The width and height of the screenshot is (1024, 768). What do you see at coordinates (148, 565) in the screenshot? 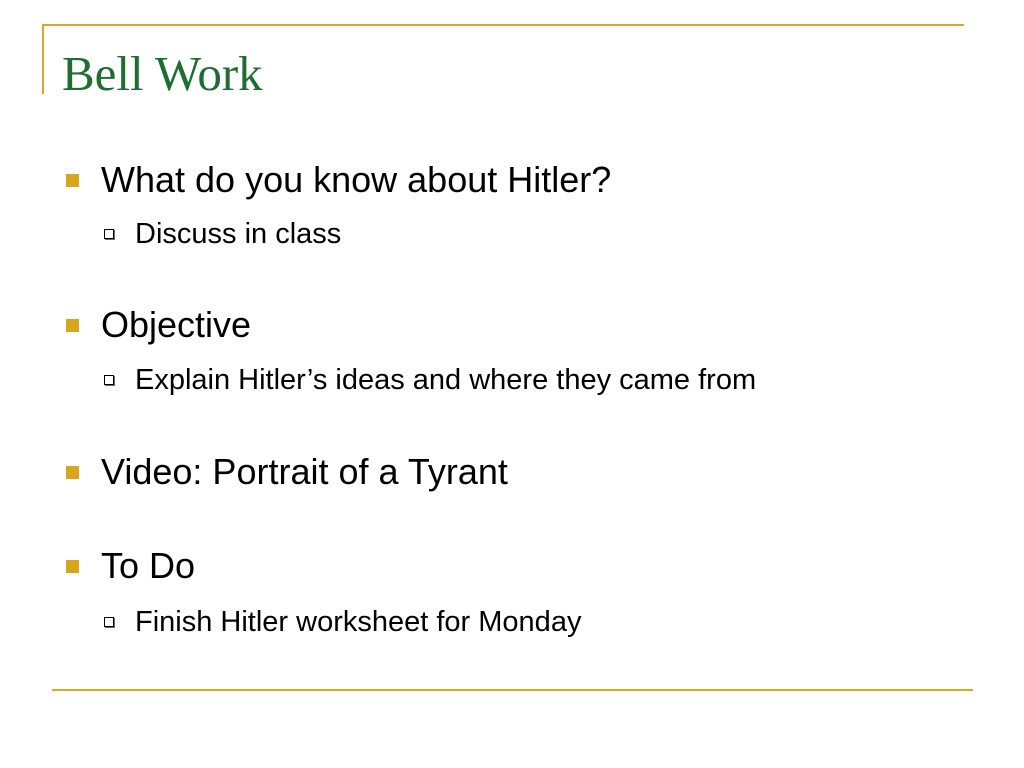
I see `bullet-text: To Do` at bounding box center [148, 565].